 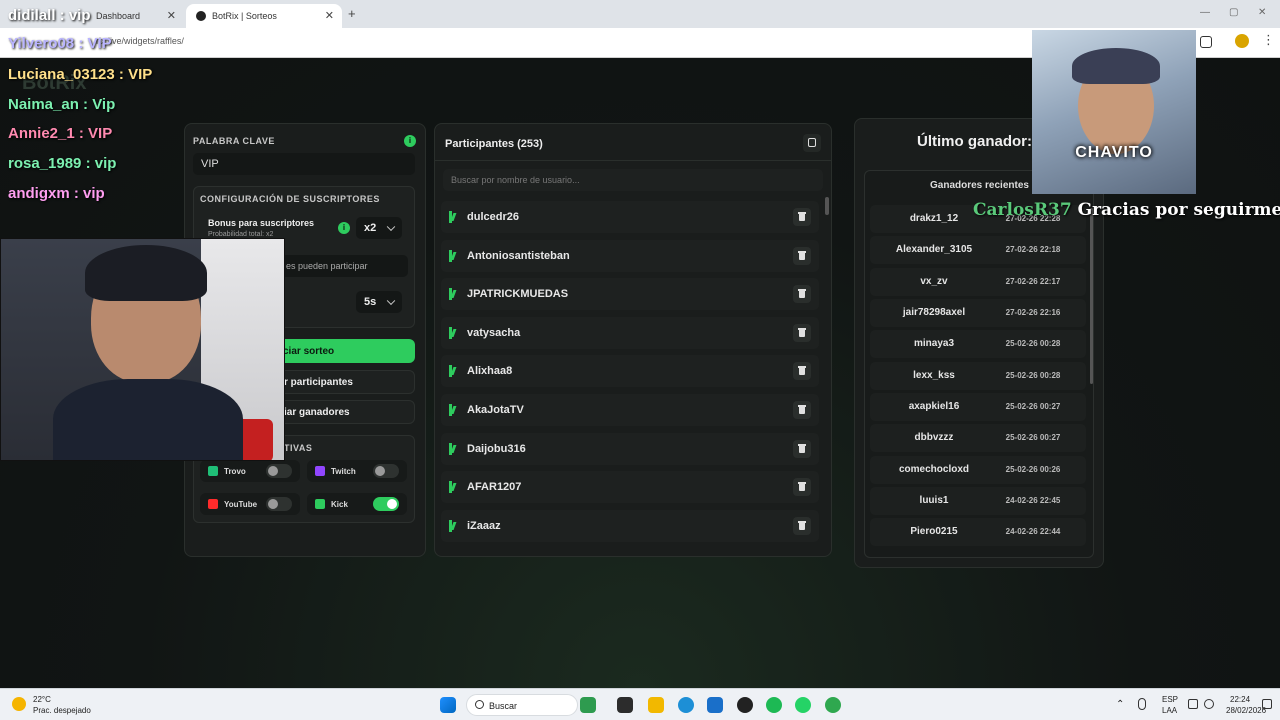 I want to click on volume-icon, so click(x=1209, y=704).